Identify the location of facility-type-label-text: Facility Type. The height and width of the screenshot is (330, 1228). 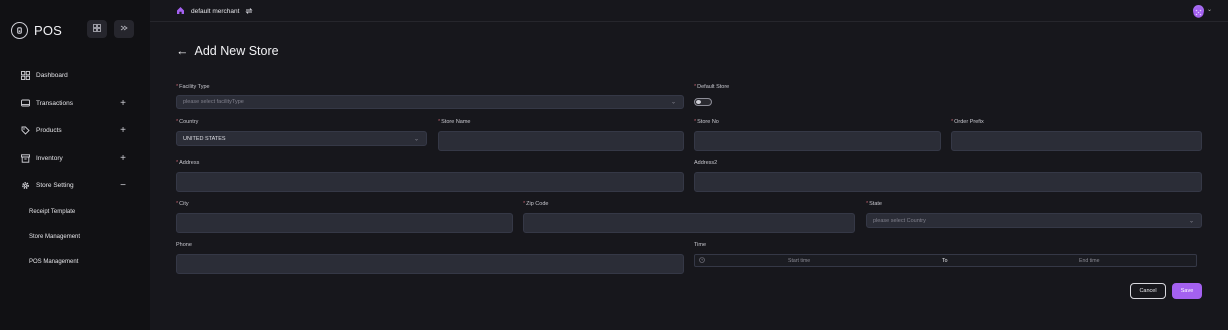
(194, 87).